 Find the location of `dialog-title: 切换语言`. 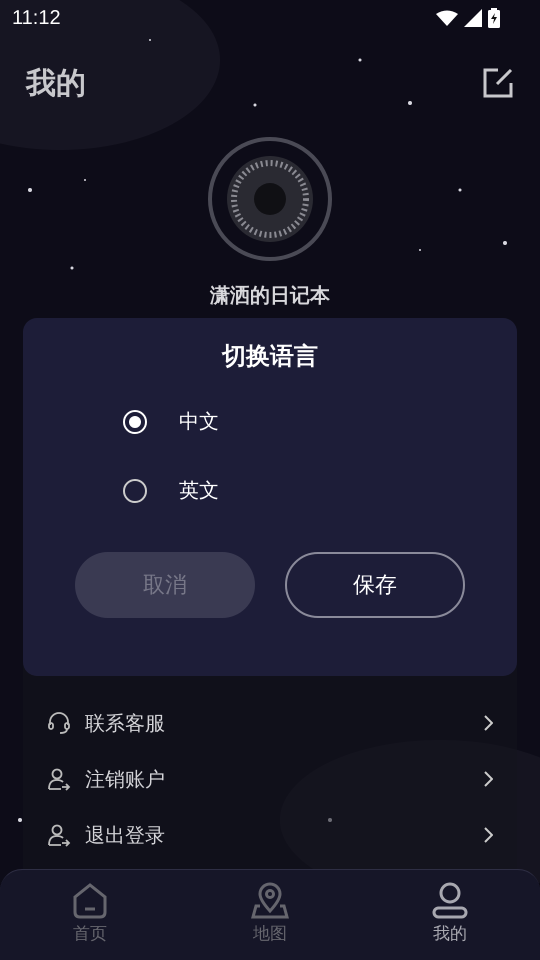

dialog-title: 切换语言 is located at coordinates (270, 356).